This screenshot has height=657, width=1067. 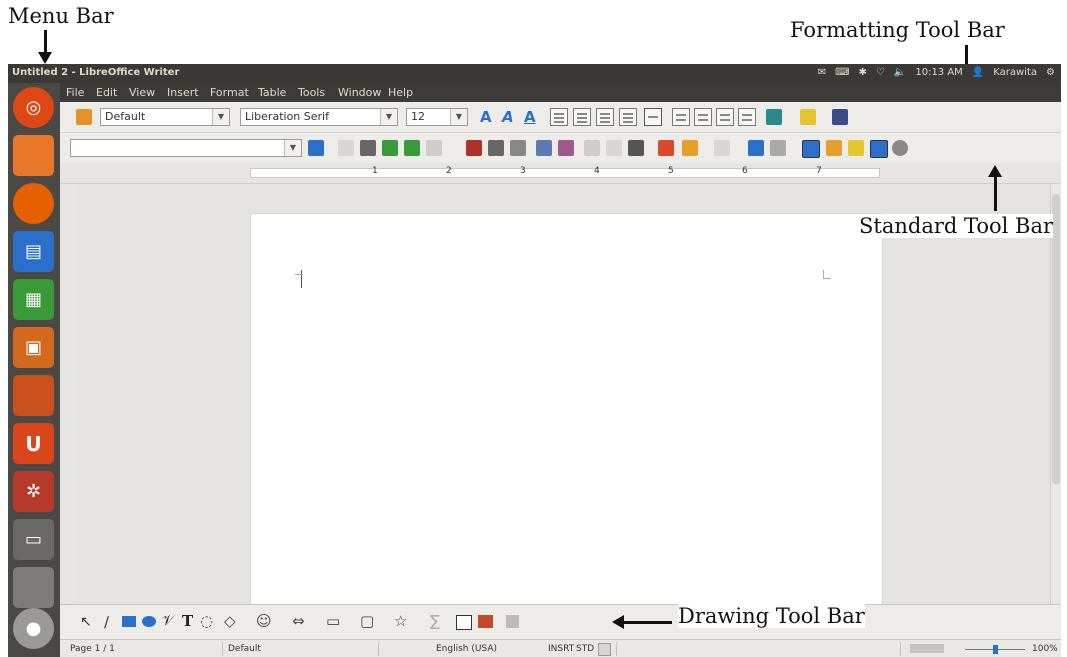 I want to click on highlighting-icon, so click(x=808, y=117).